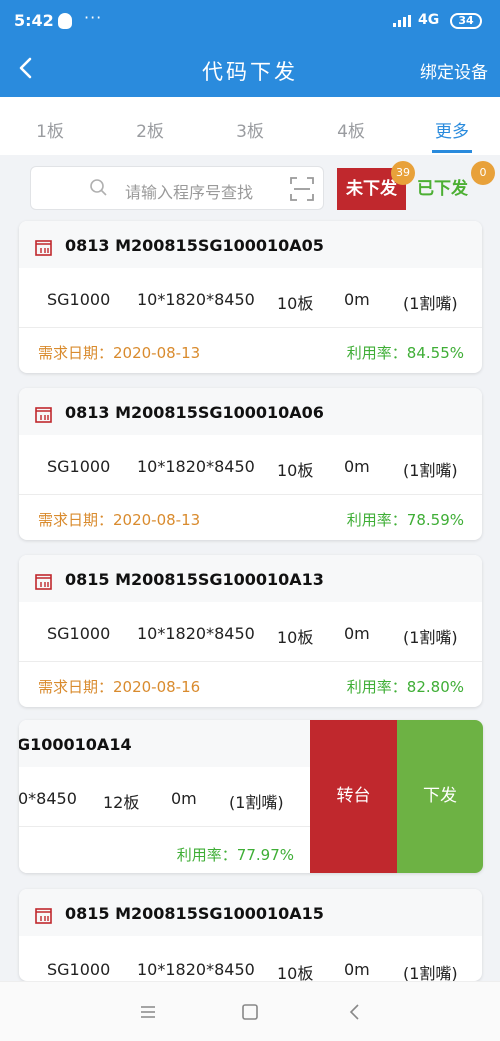 The image size is (500, 1041). Describe the element at coordinates (454, 70) in the screenshot. I see `bind-device-button: 绑定设备` at that location.